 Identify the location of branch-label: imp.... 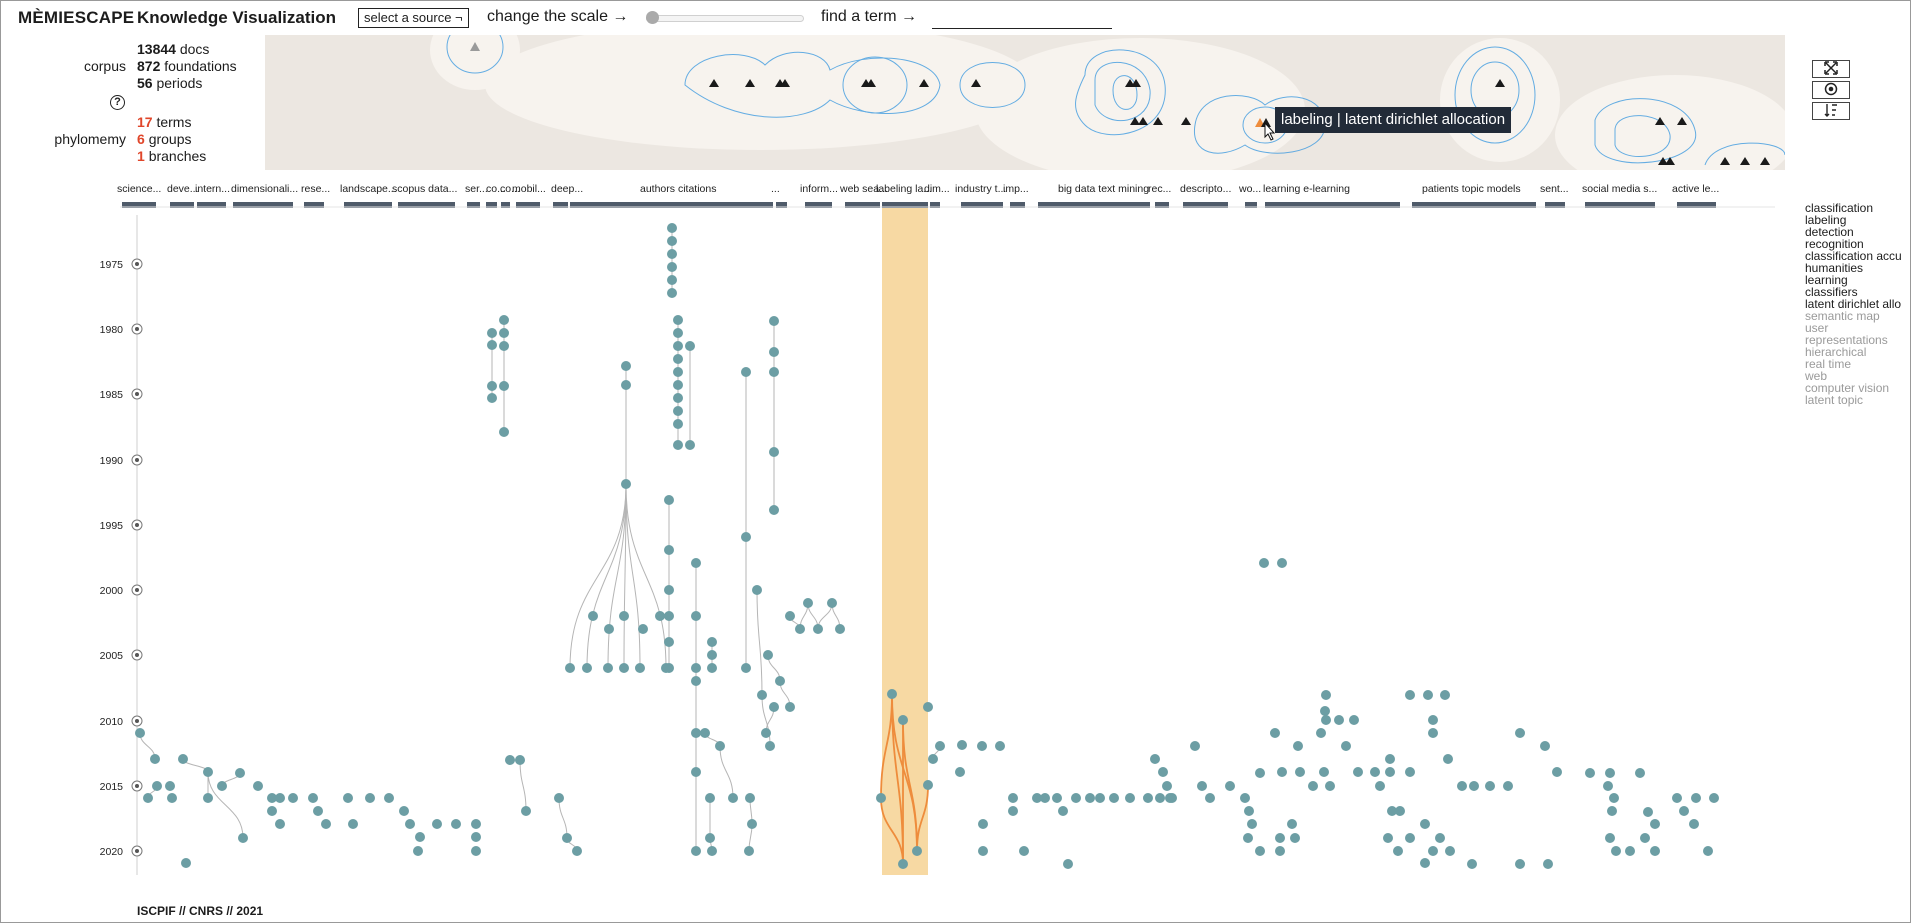
(1016, 189).